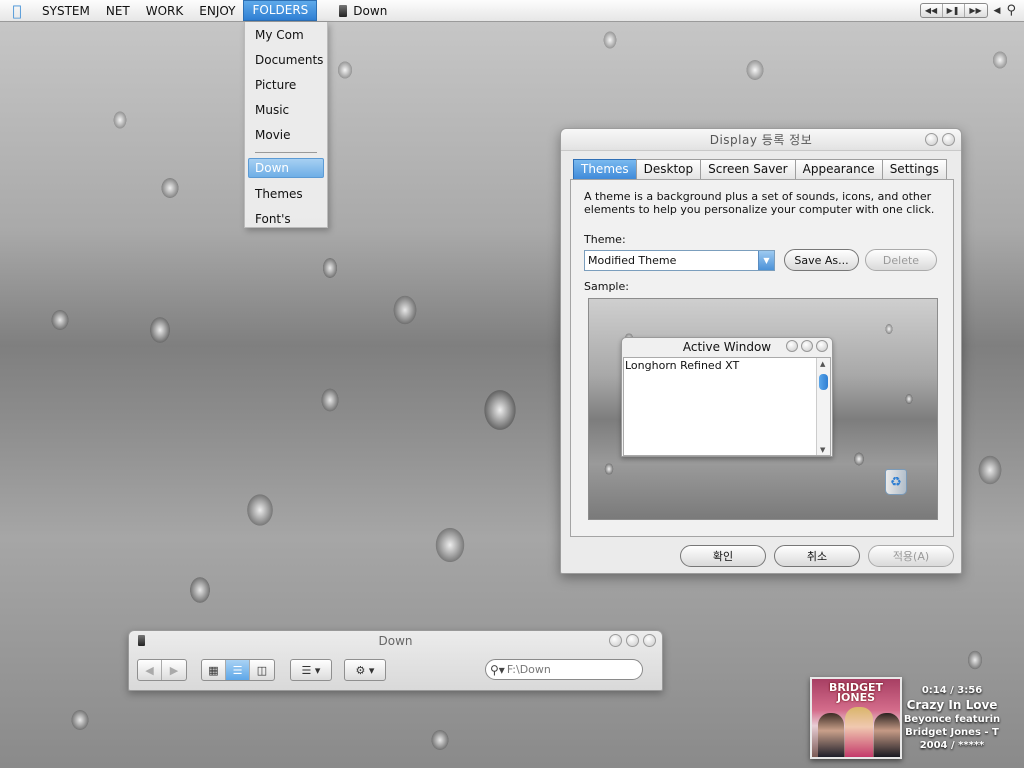 The height and width of the screenshot is (768, 1024). Describe the element at coordinates (214, 670) in the screenshot. I see `icon-view-icon: ▦` at that location.